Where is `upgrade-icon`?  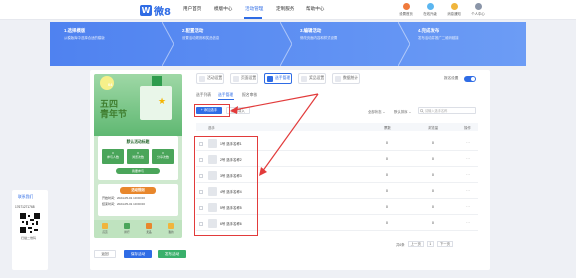
upgrade-icon is located at coordinates (430, 6).